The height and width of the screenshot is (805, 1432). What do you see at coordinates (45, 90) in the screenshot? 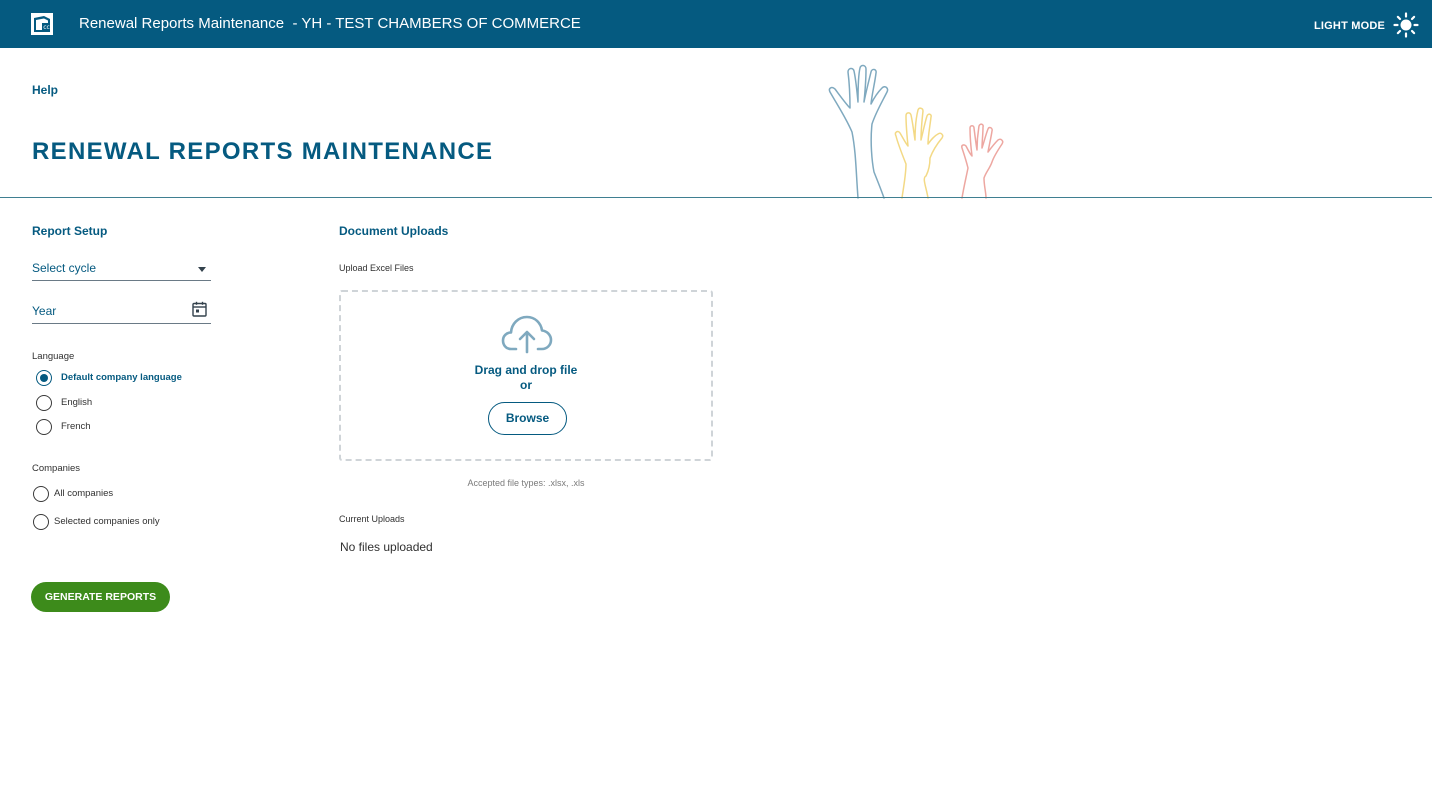
I see `help-link: Help` at bounding box center [45, 90].